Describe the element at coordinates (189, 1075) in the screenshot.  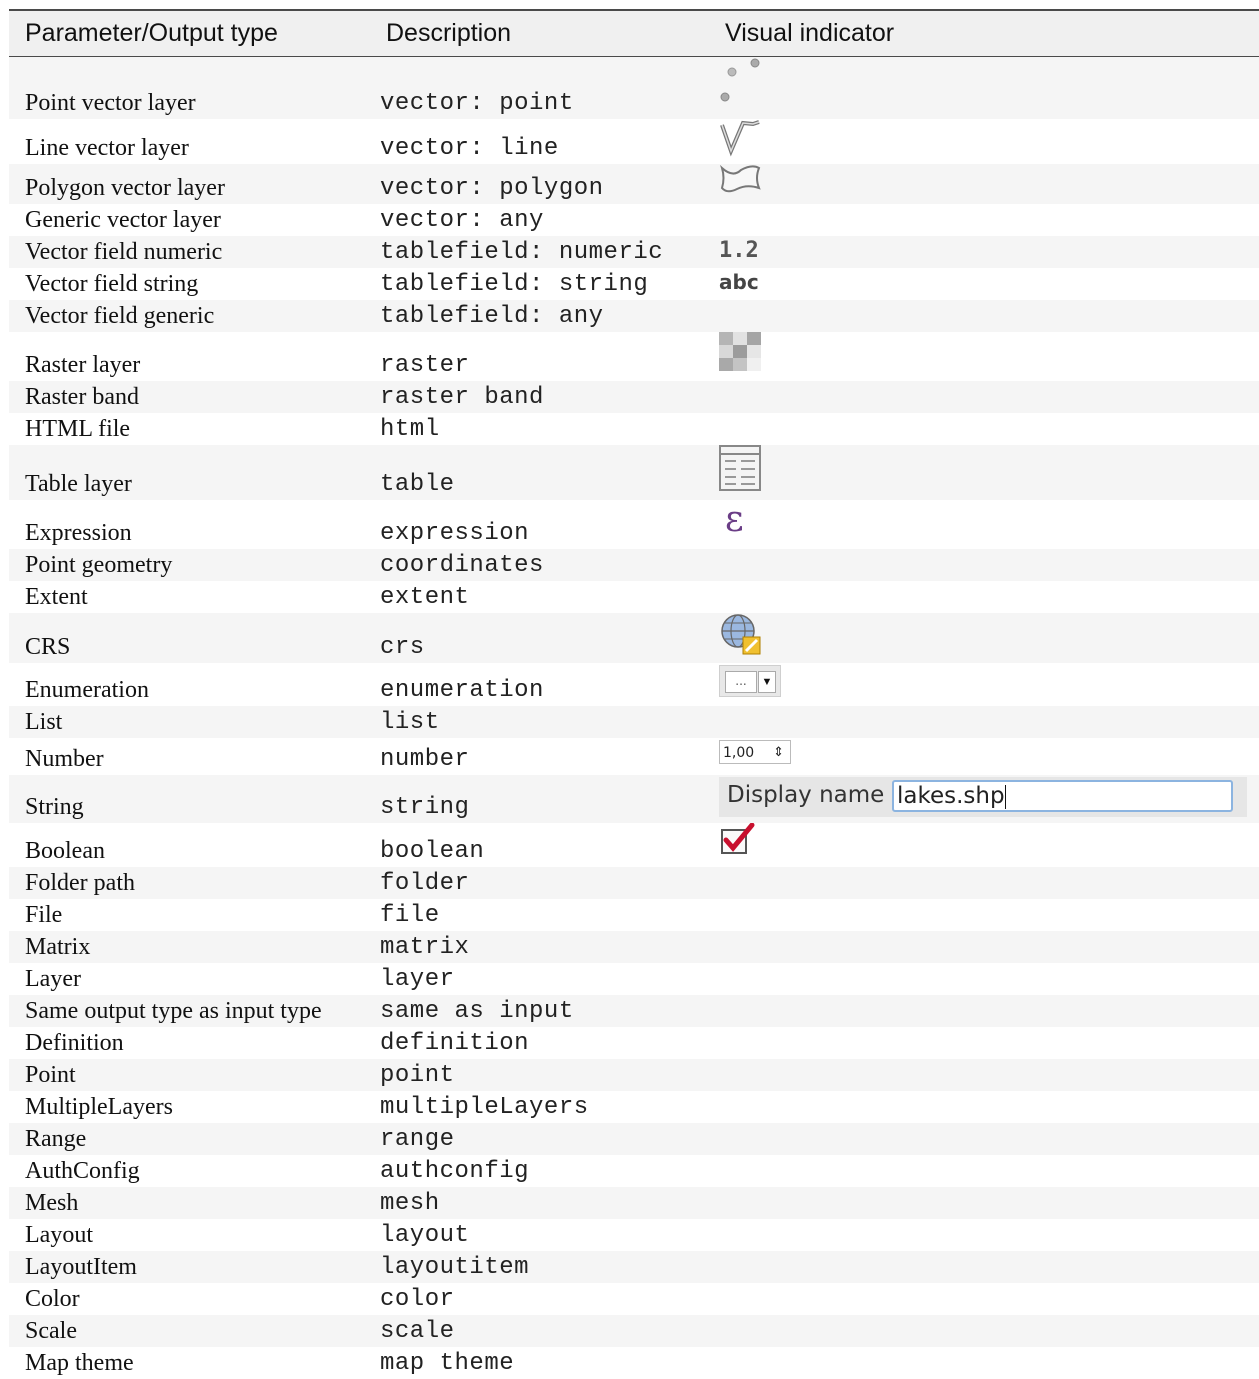
I see `parameter-type-cell: Point` at that location.